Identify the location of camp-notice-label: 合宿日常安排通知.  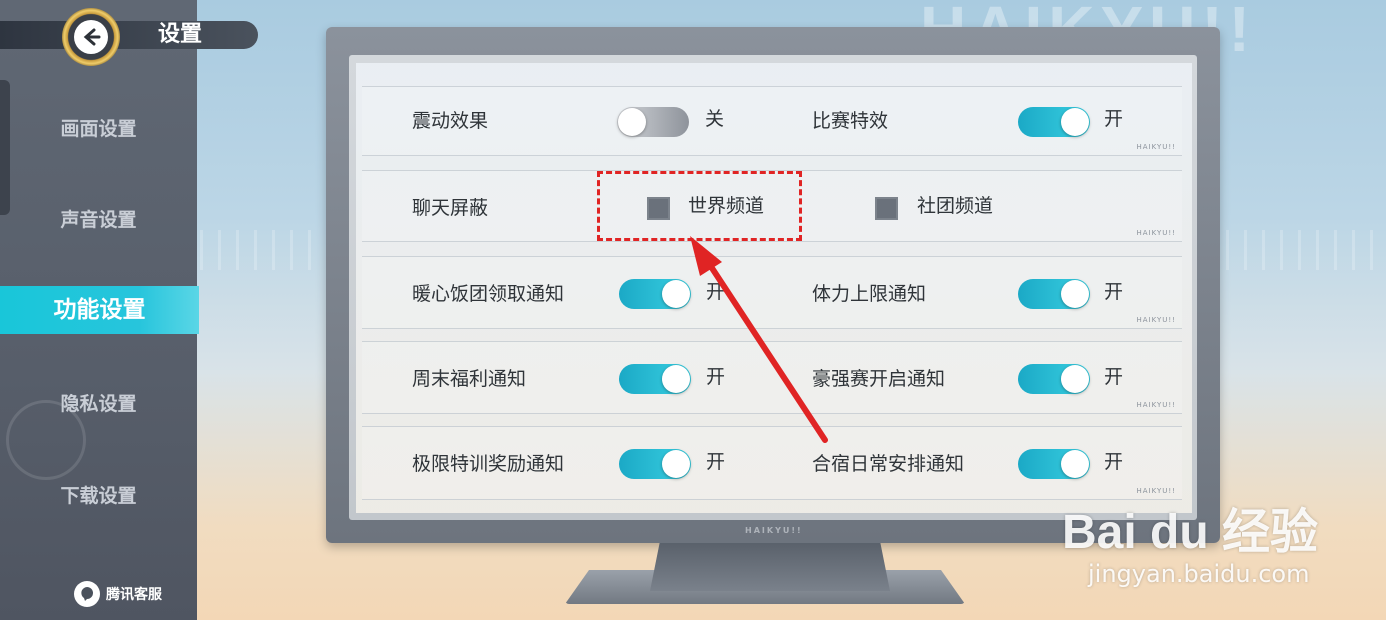
(888, 464).